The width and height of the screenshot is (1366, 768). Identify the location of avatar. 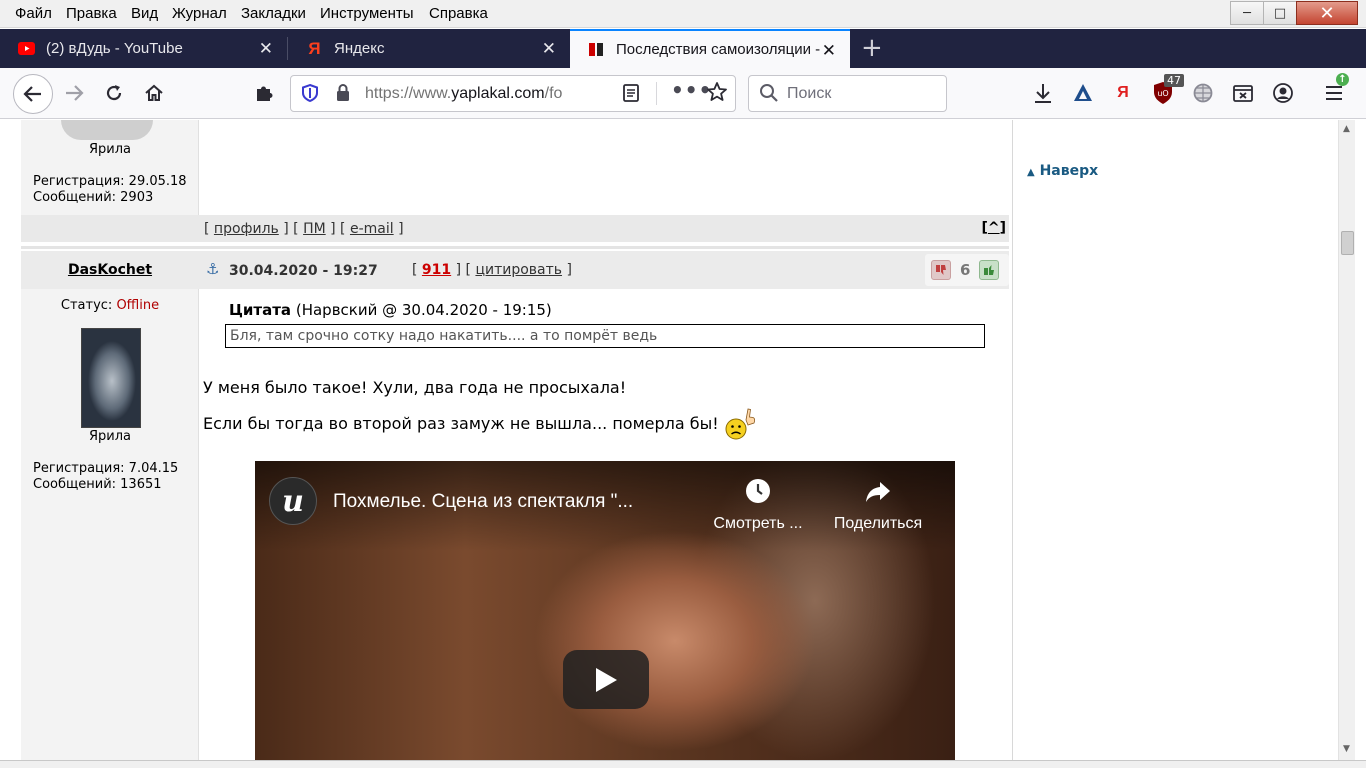
(107, 130).